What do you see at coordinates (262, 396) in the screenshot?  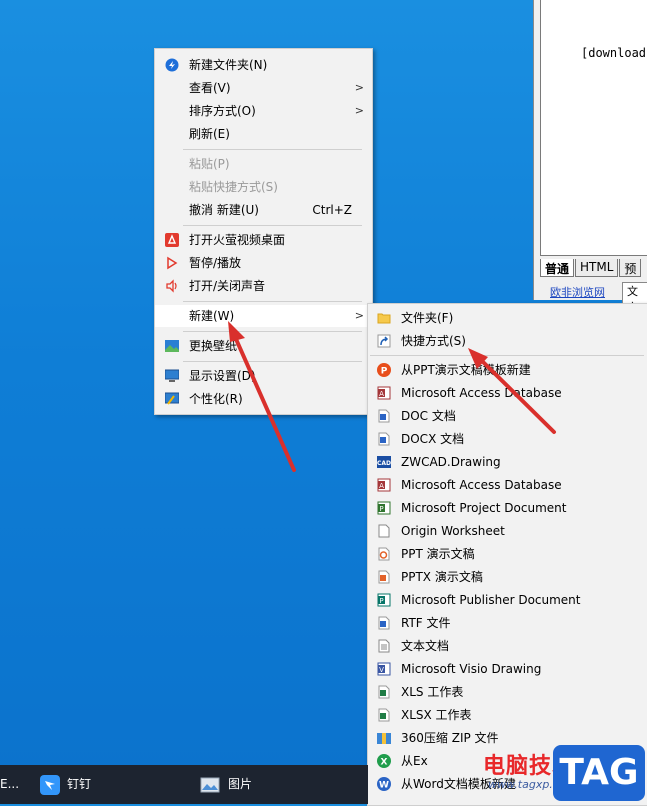 I see `arrow-to-new-item` at bounding box center [262, 396].